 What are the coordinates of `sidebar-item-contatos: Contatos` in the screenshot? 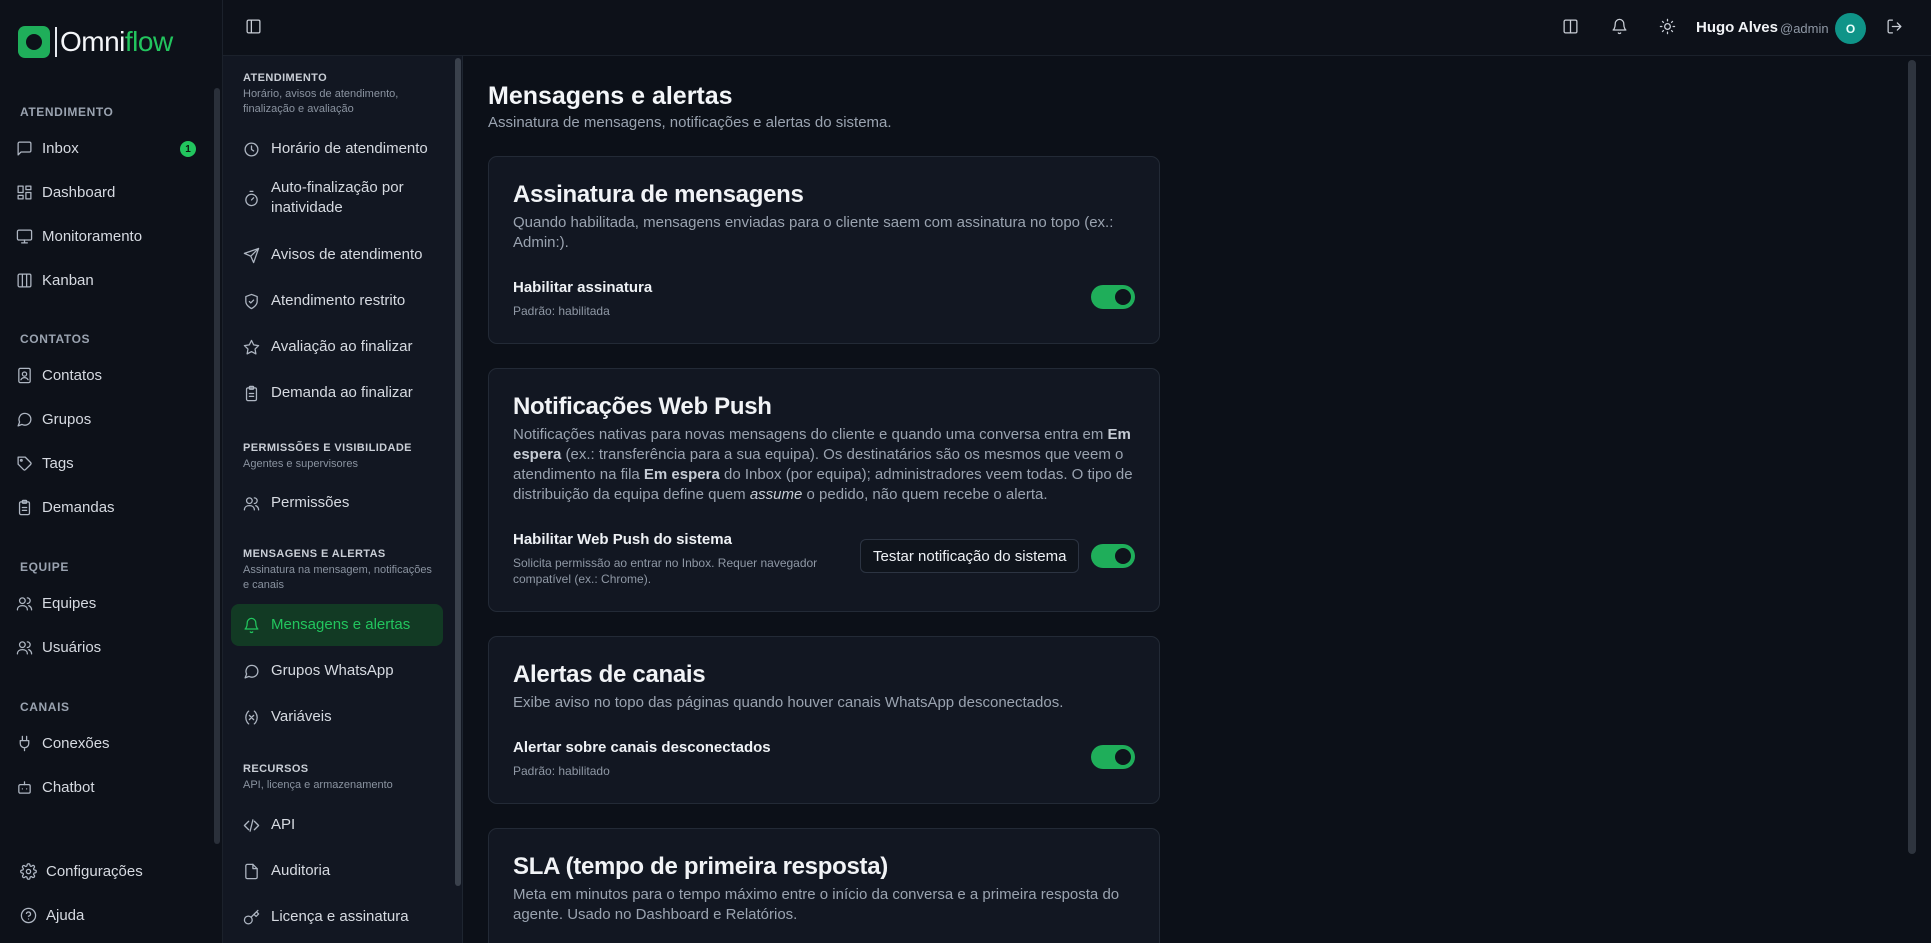 It's located at (106, 375).